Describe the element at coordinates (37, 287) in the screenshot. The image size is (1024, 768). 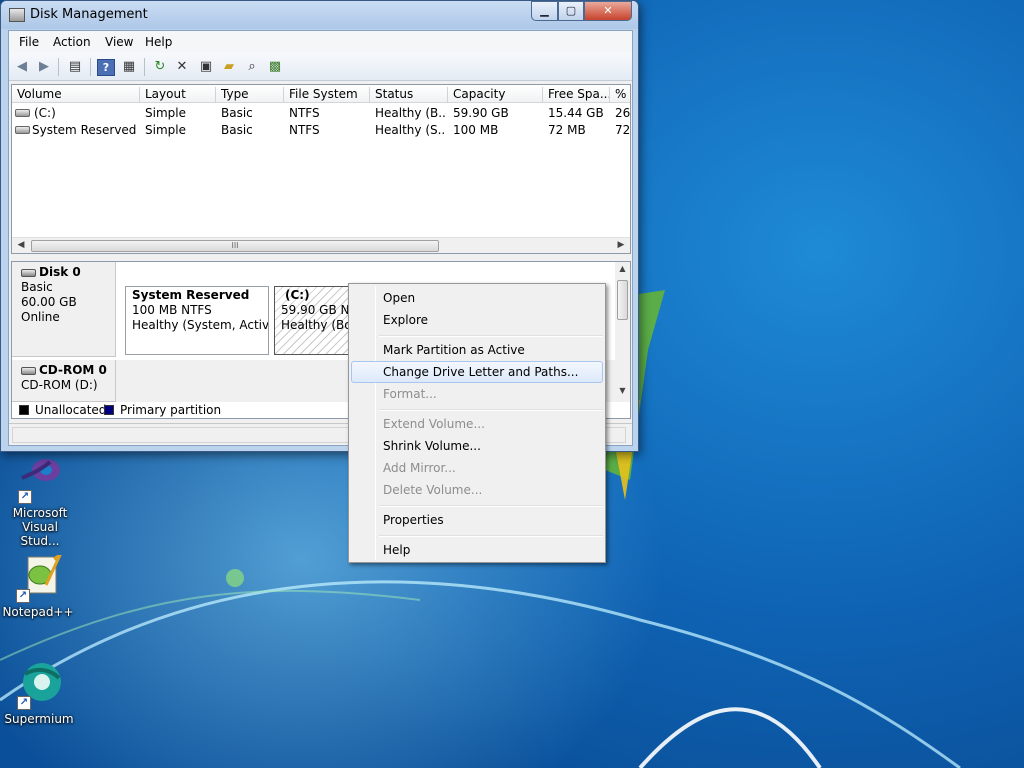
I see `disk-type: Basic` at that location.